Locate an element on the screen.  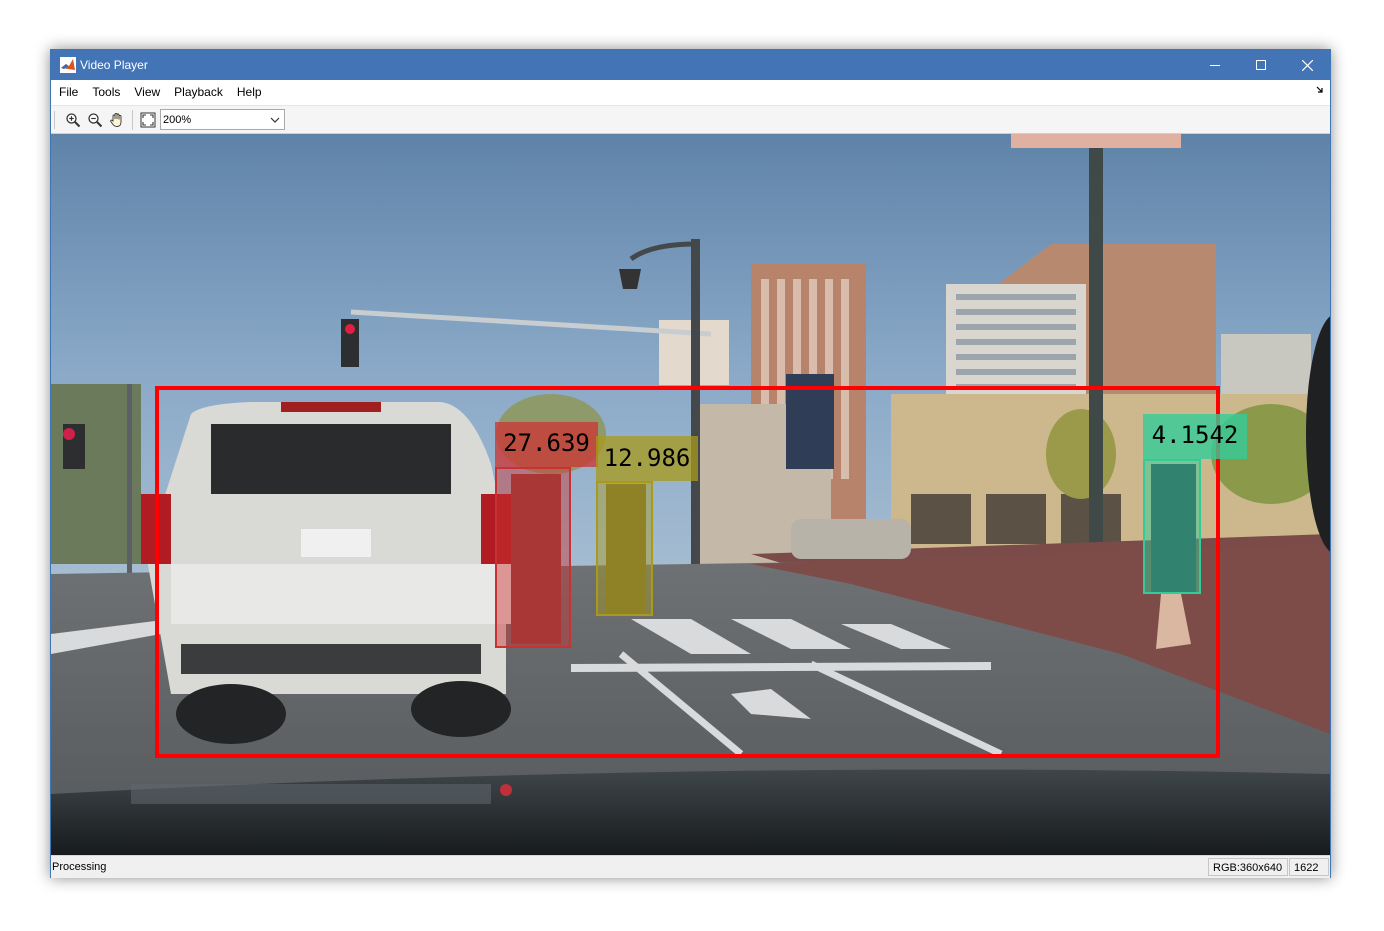
detection-score-1: 27.639 is located at coordinates (546, 443).